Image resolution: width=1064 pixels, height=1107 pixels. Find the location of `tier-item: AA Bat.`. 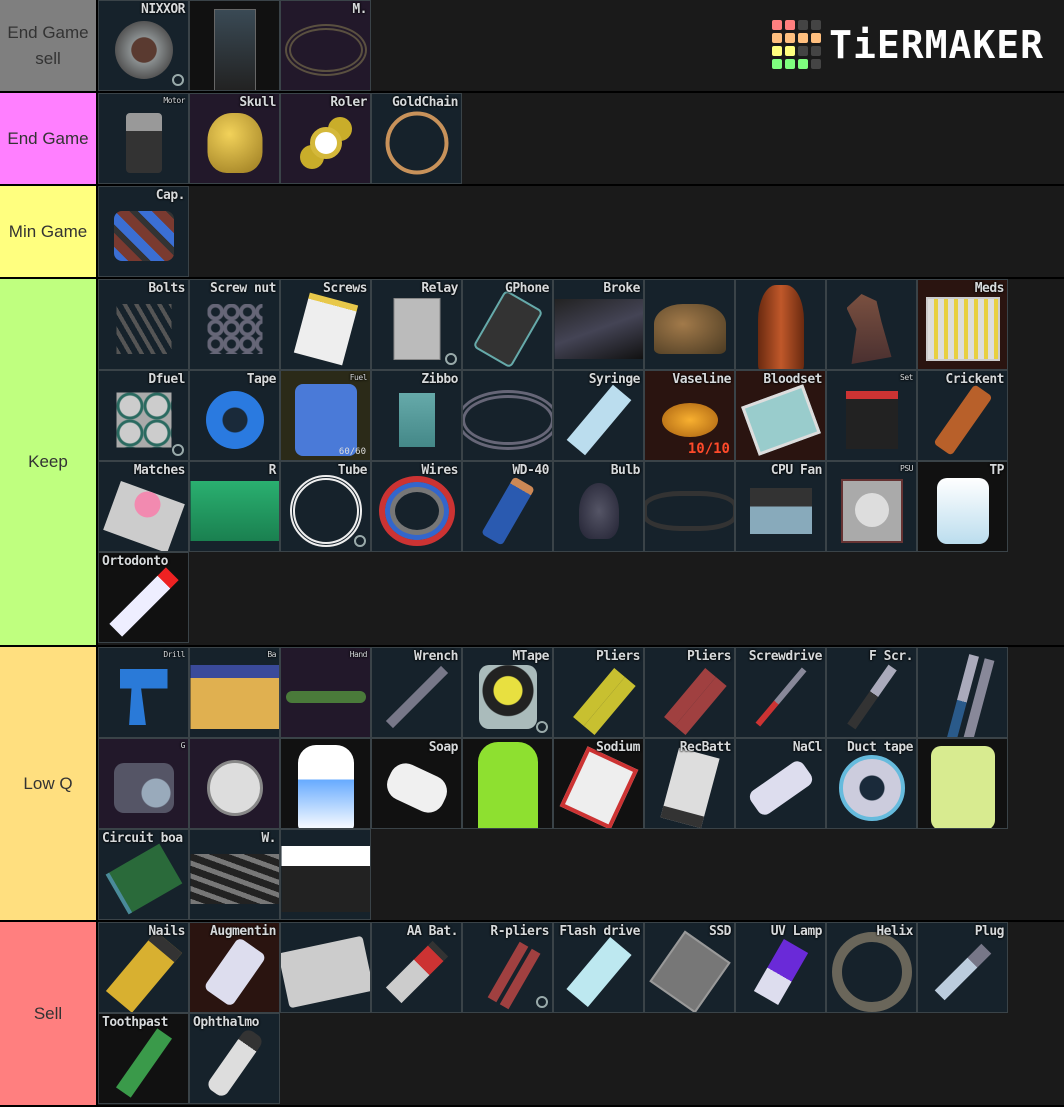

tier-item: AA Bat. is located at coordinates (416, 967).